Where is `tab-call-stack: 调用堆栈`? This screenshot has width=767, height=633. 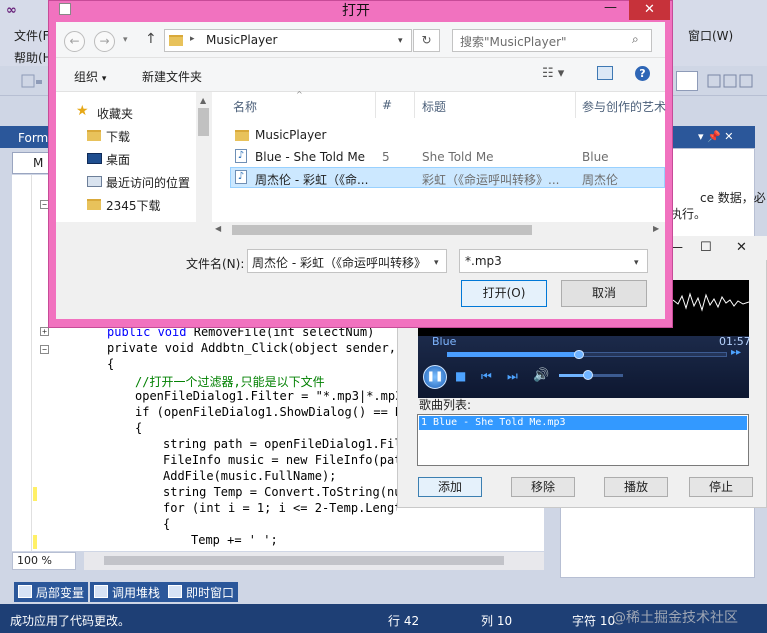
tab-call-stack: 调用堆栈 is located at coordinates (127, 592).